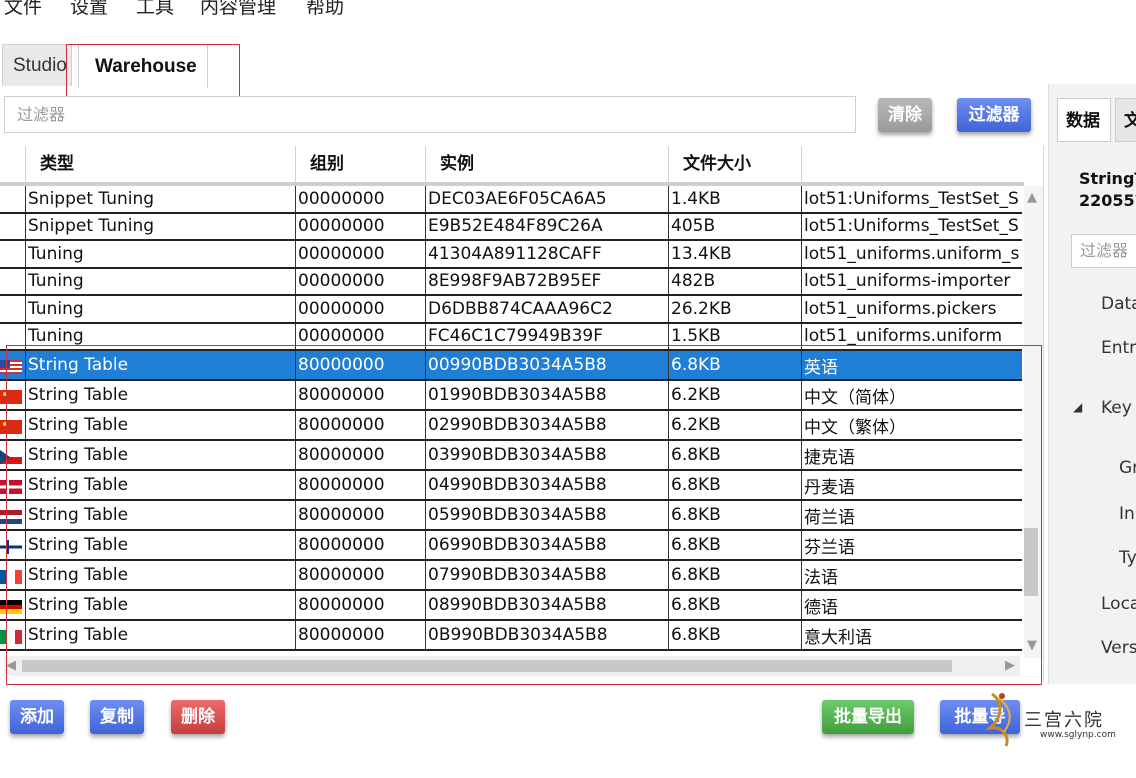  What do you see at coordinates (547, 515) in the screenshot?
I see `cell-instance: 05990BDB3034A5B8` at bounding box center [547, 515].